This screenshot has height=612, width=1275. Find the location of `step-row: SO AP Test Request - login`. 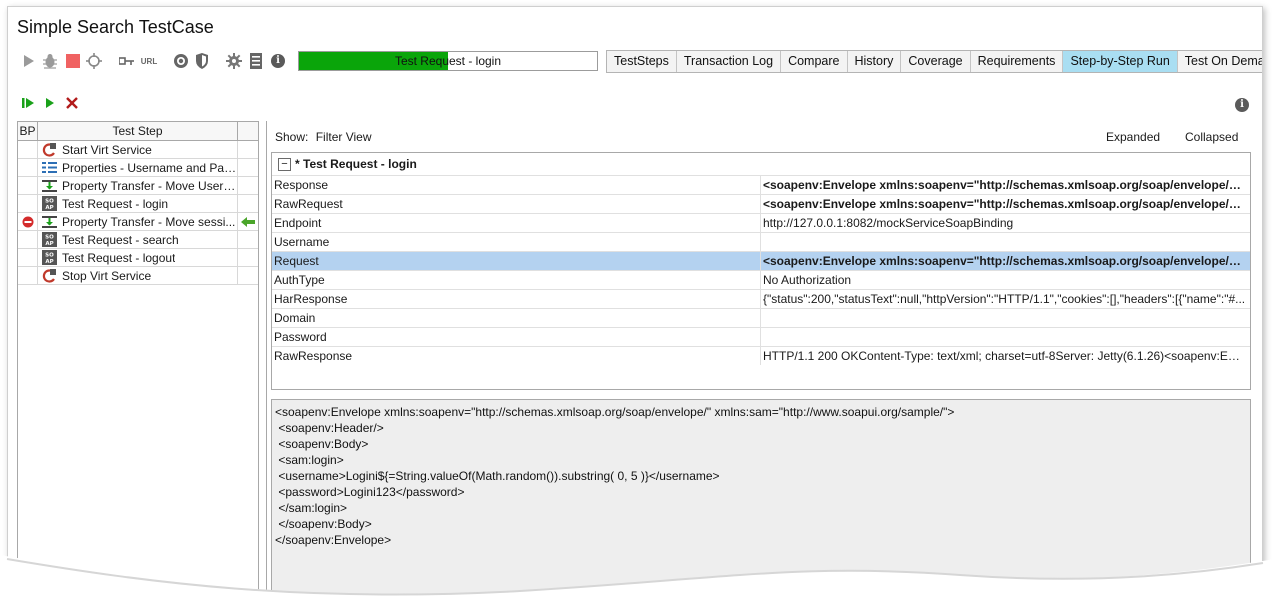

step-row: SO AP Test Request - login is located at coordinates (138, 204).